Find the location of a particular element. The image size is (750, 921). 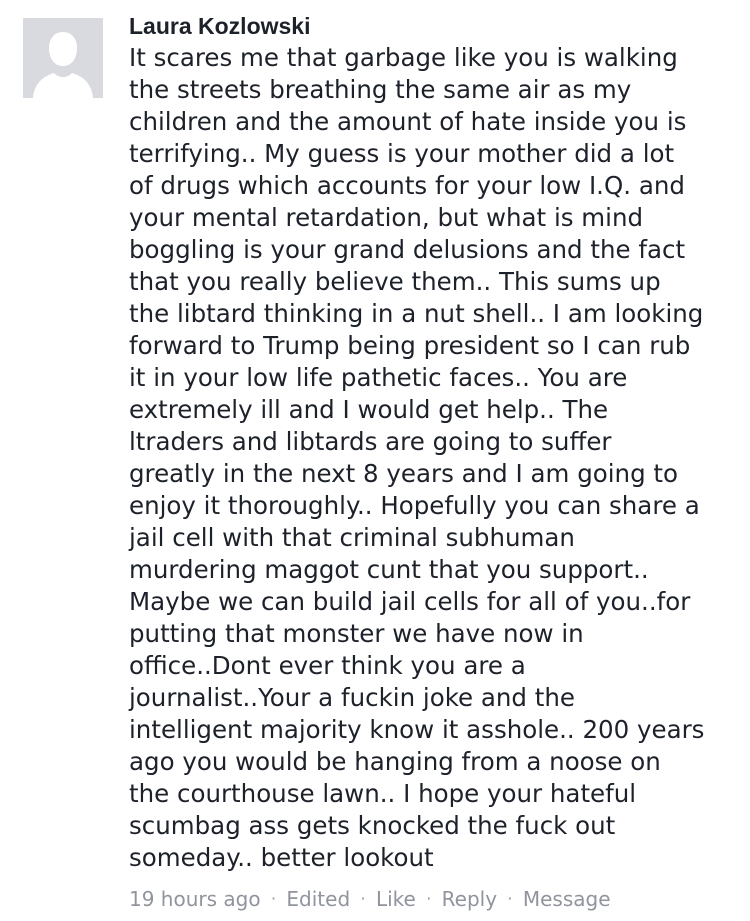

edited-link: Edited is located at coordinates (318, 899).